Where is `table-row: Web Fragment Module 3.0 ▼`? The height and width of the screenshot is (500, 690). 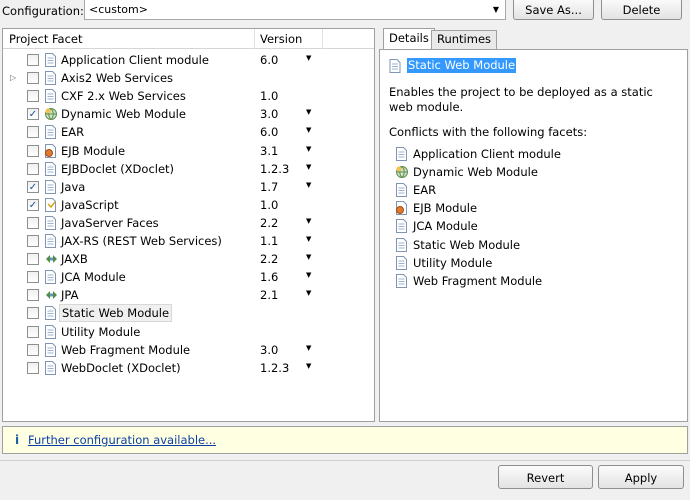 table-row: Web Fragment Module 3.0 ▼ is located at coordinates (188, 350).